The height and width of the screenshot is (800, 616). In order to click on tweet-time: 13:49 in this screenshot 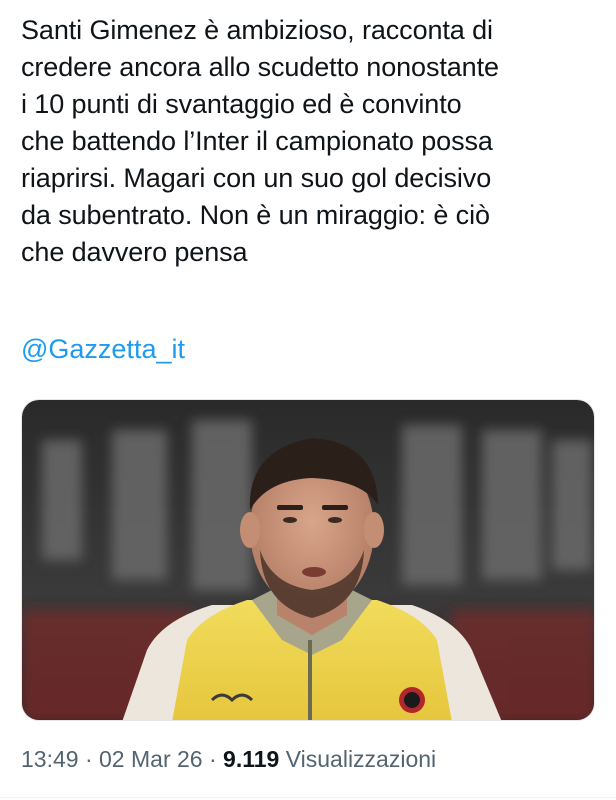, I will do `click(50, 759)`.